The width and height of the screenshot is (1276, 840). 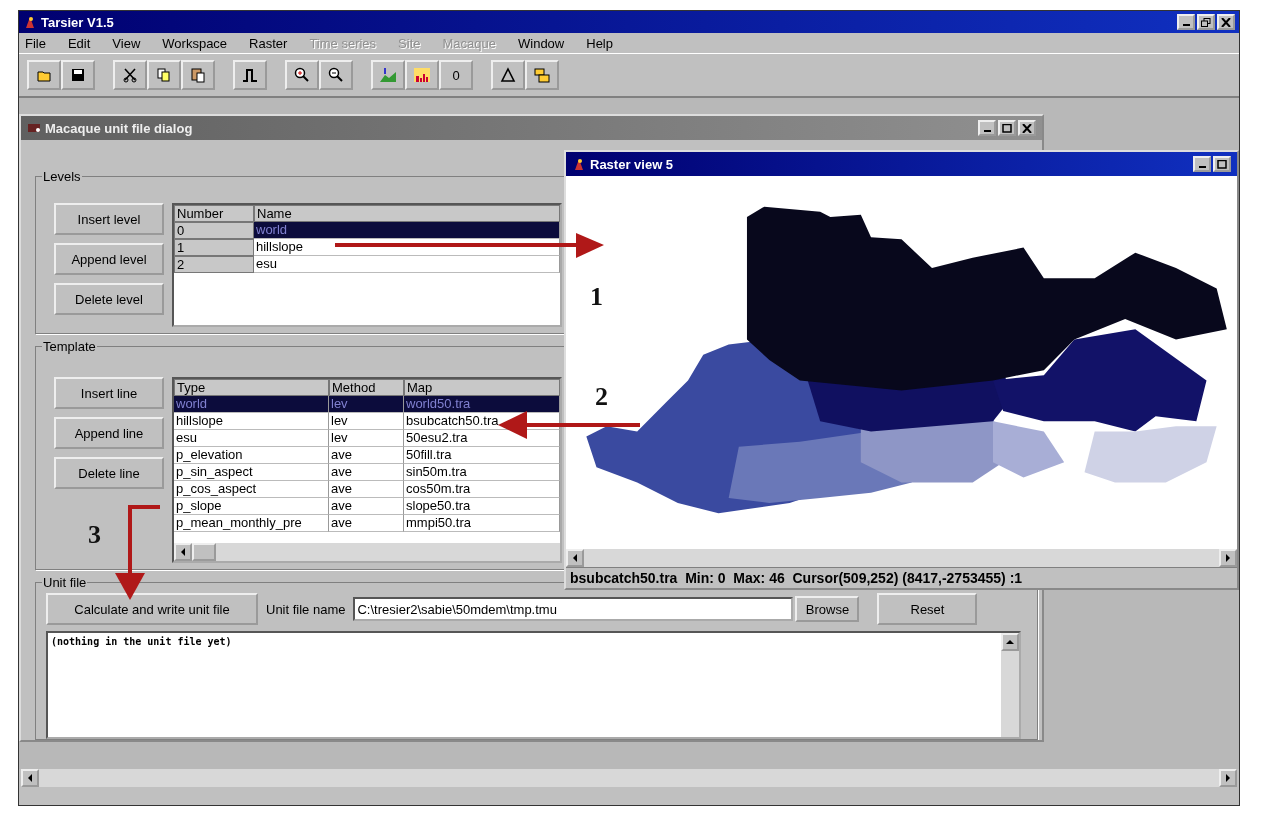 I want to click on counter-button: 0, so click(x=456, y=75).